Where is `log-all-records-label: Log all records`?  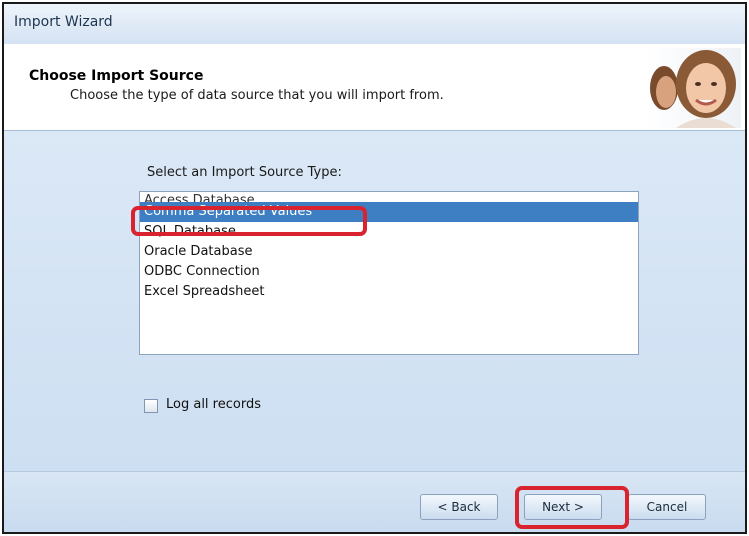 log-all-records-label: Log all records is located at coordinates (213, 404).